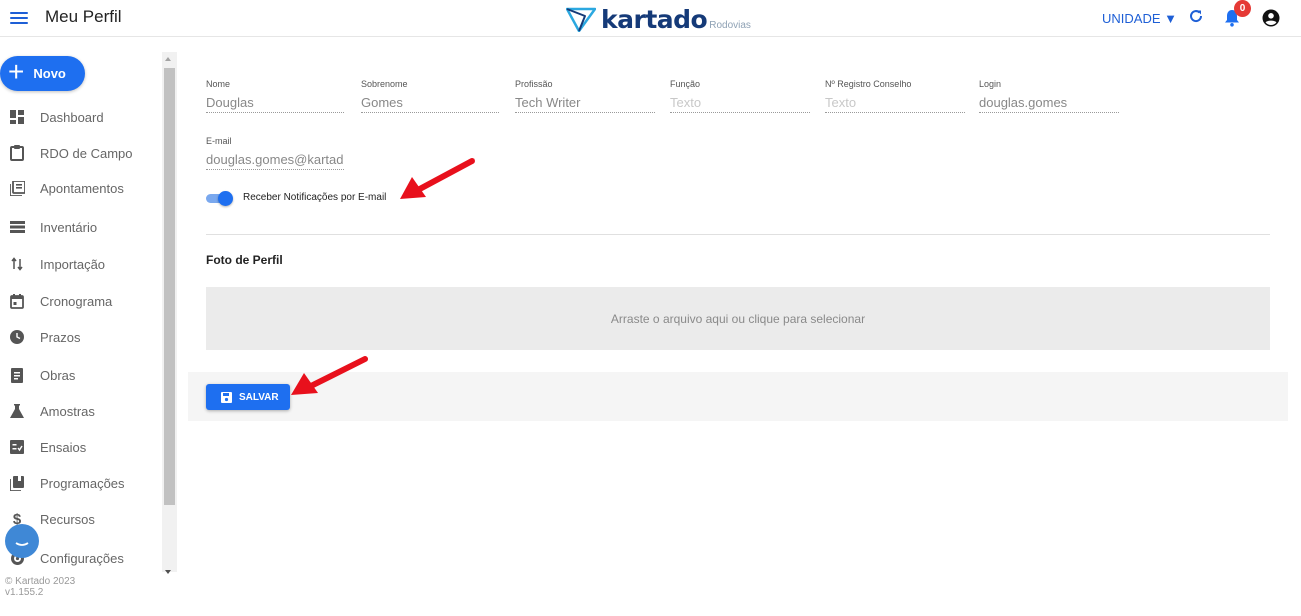 The image size is (1301, 616). What do you see at coordinates (315, 197) in the screenshot?
I see `email-notifications-label: Receber Notificações por E-mail` at bounding box center [315, 197].